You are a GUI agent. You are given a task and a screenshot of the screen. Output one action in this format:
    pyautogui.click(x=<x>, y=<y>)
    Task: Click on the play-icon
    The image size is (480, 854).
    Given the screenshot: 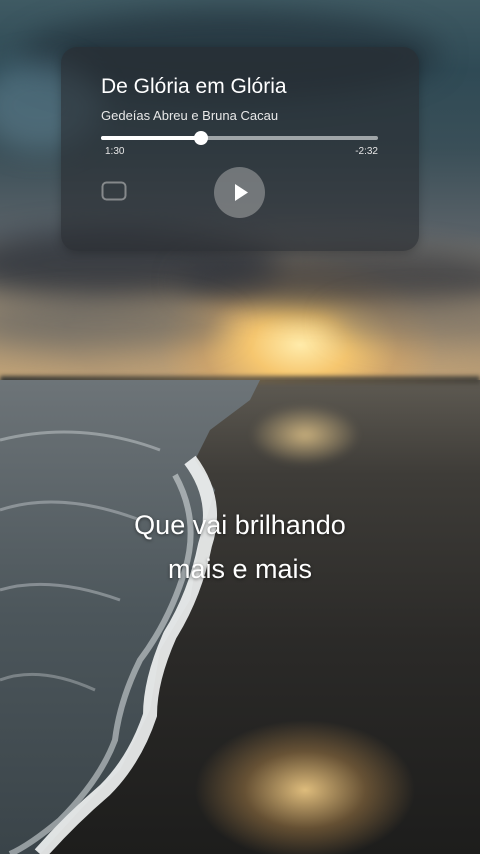 What is the action you would take?
    pyautogui.click(x=241, y=192)
    